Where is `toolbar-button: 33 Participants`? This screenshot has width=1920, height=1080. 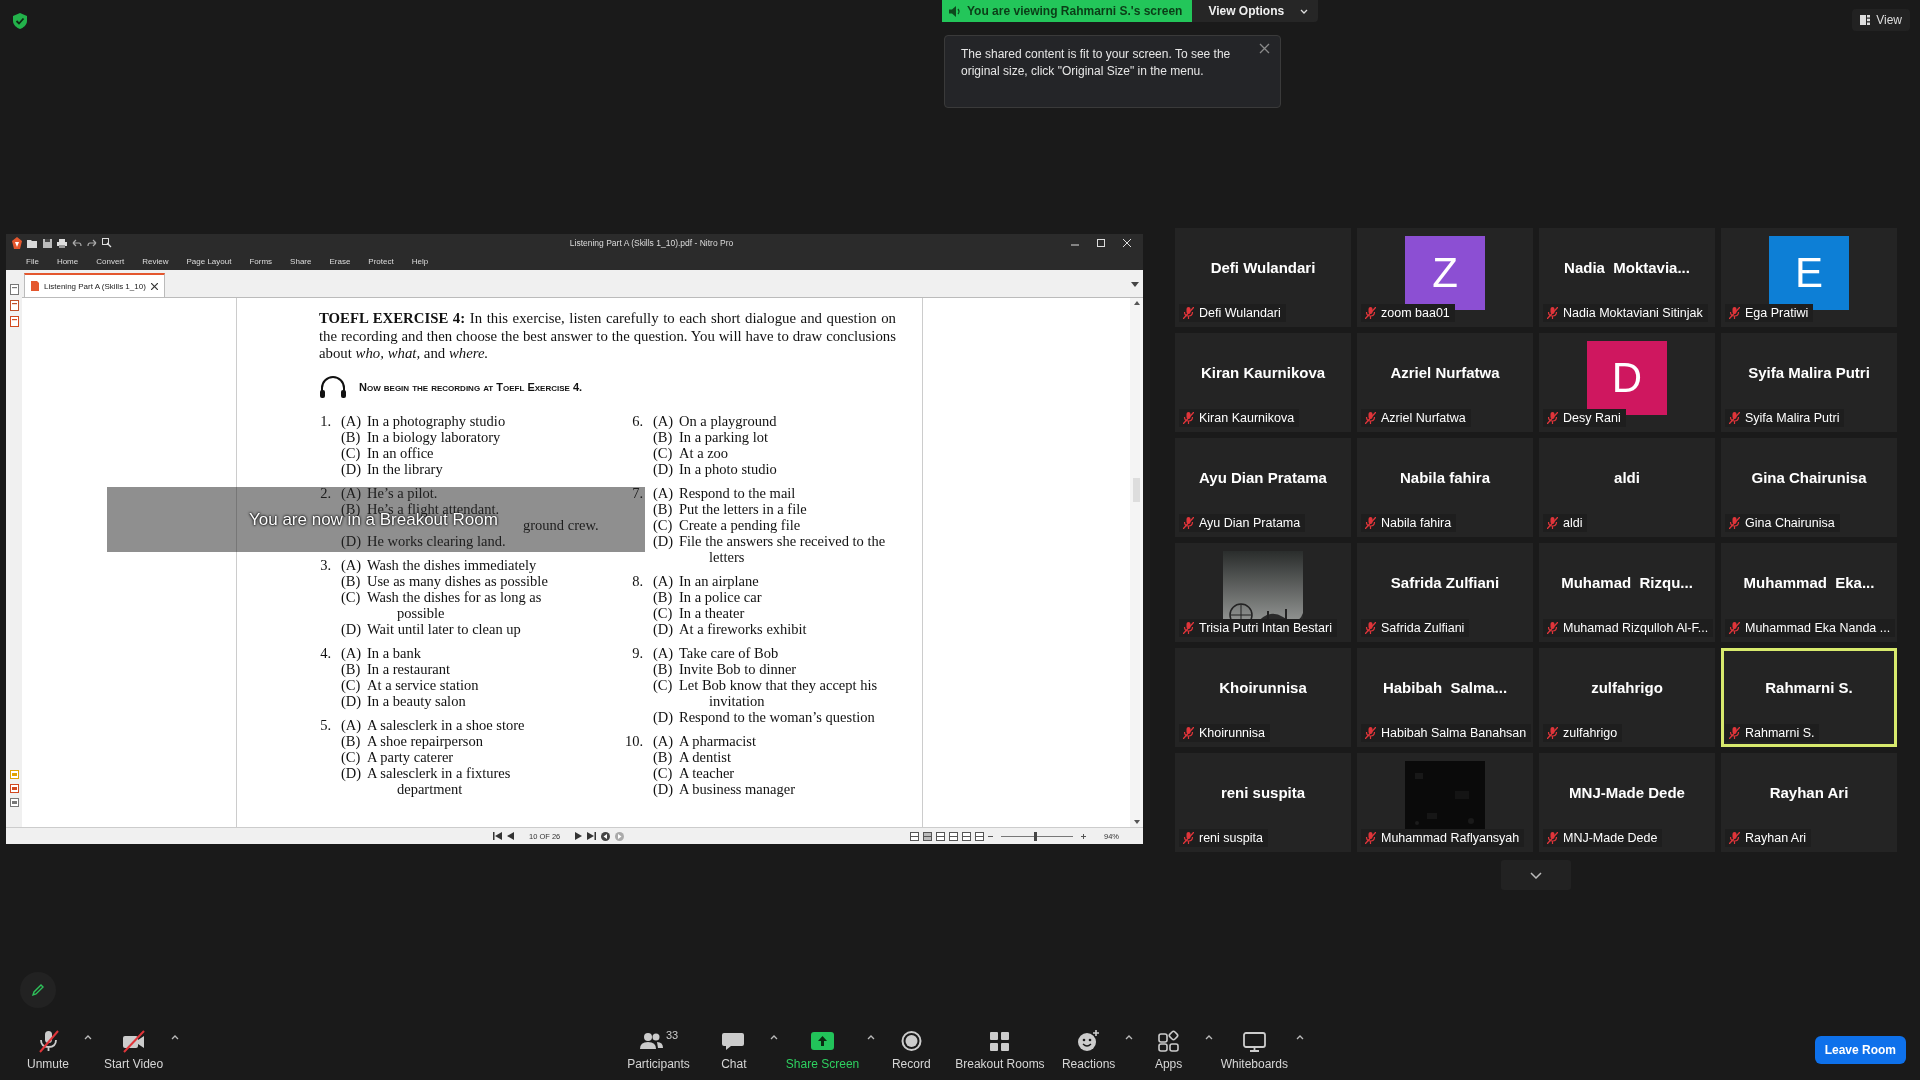
toolbar-button: 33 Participants is located at coordinates (658, 1050).